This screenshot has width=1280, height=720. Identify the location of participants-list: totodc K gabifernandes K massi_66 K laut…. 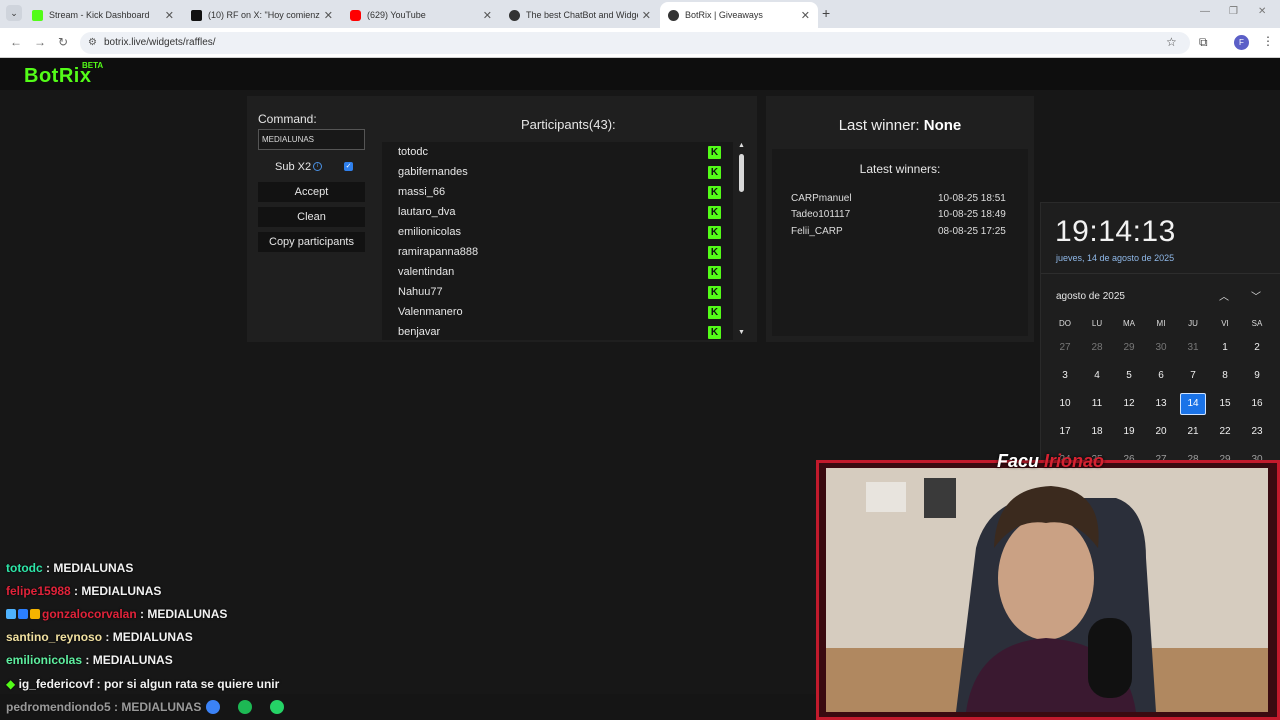
(557, 241).